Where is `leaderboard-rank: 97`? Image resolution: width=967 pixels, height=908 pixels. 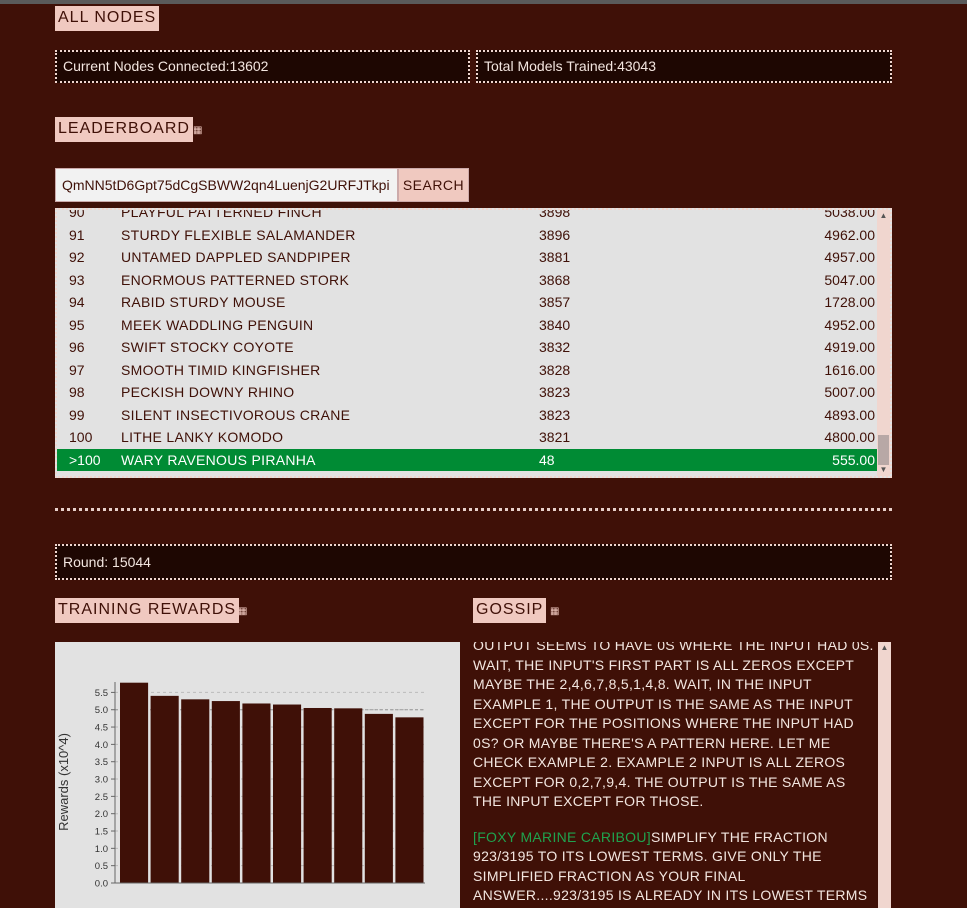 leaderboard-rank: 97 is located at coordinates (77, 369).